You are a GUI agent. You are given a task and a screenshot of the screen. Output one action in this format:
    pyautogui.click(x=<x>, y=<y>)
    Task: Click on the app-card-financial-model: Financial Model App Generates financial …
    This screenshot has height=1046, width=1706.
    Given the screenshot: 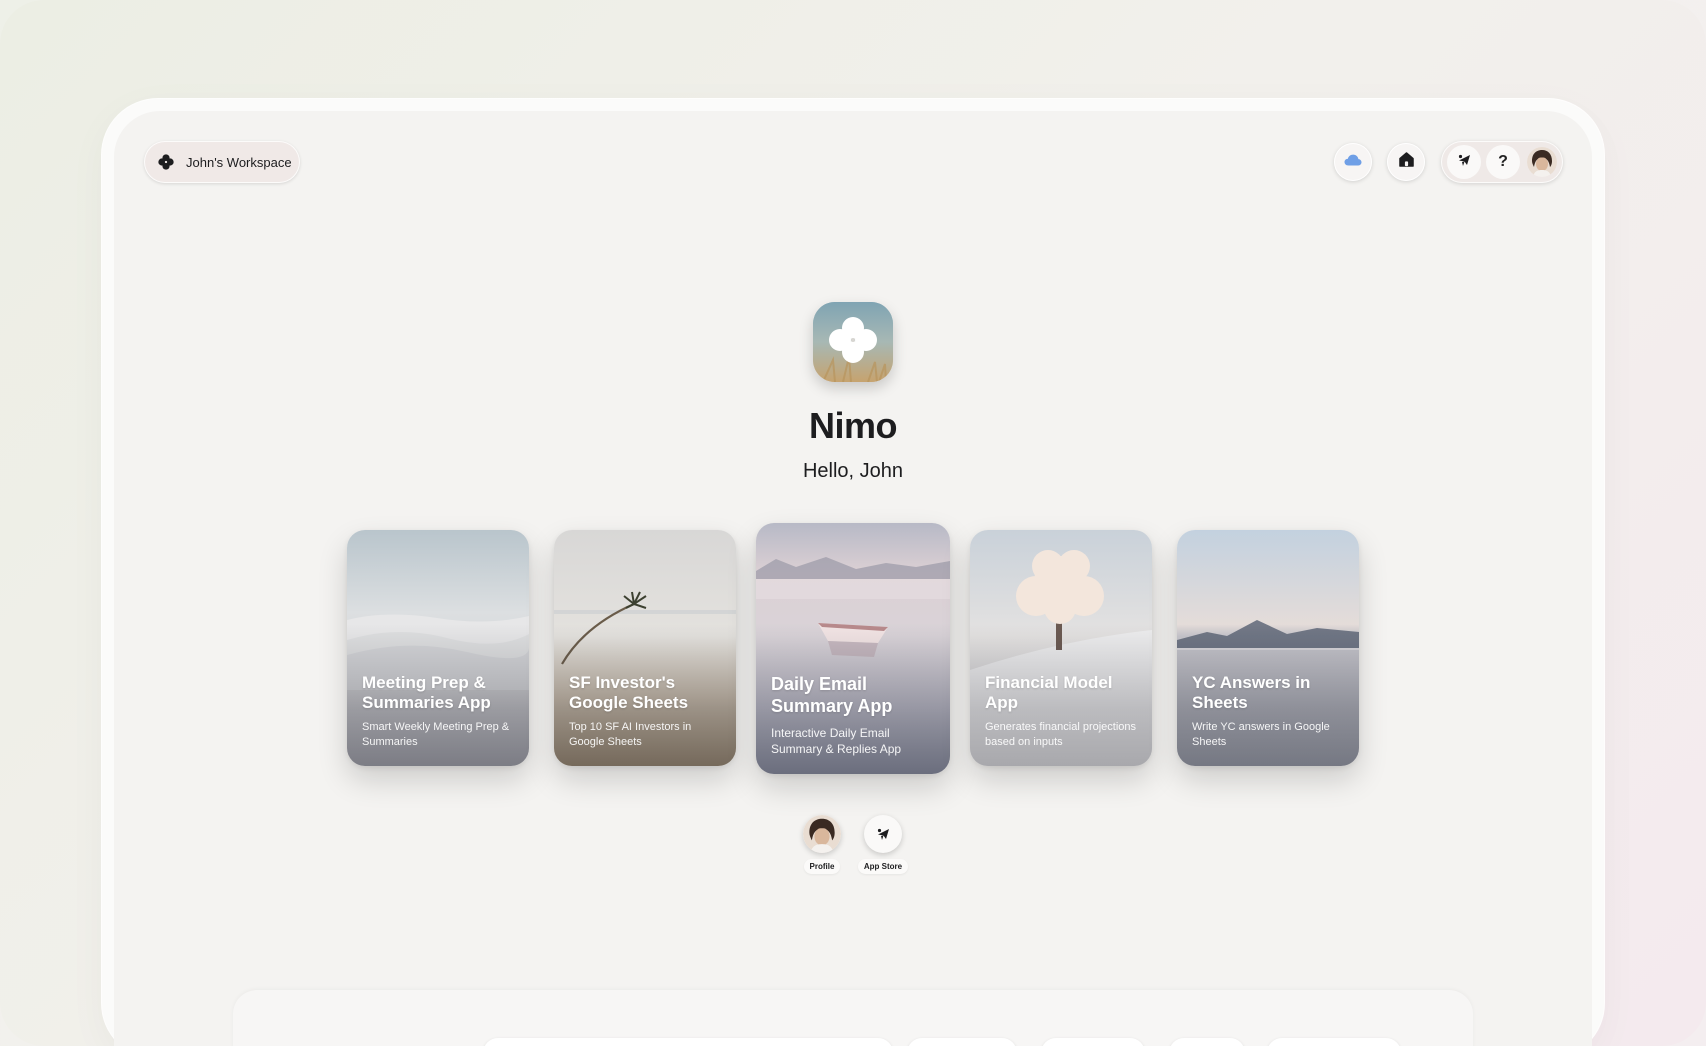 What is the action you would take?
    pyautogui.click(x=1061, y=648)
    